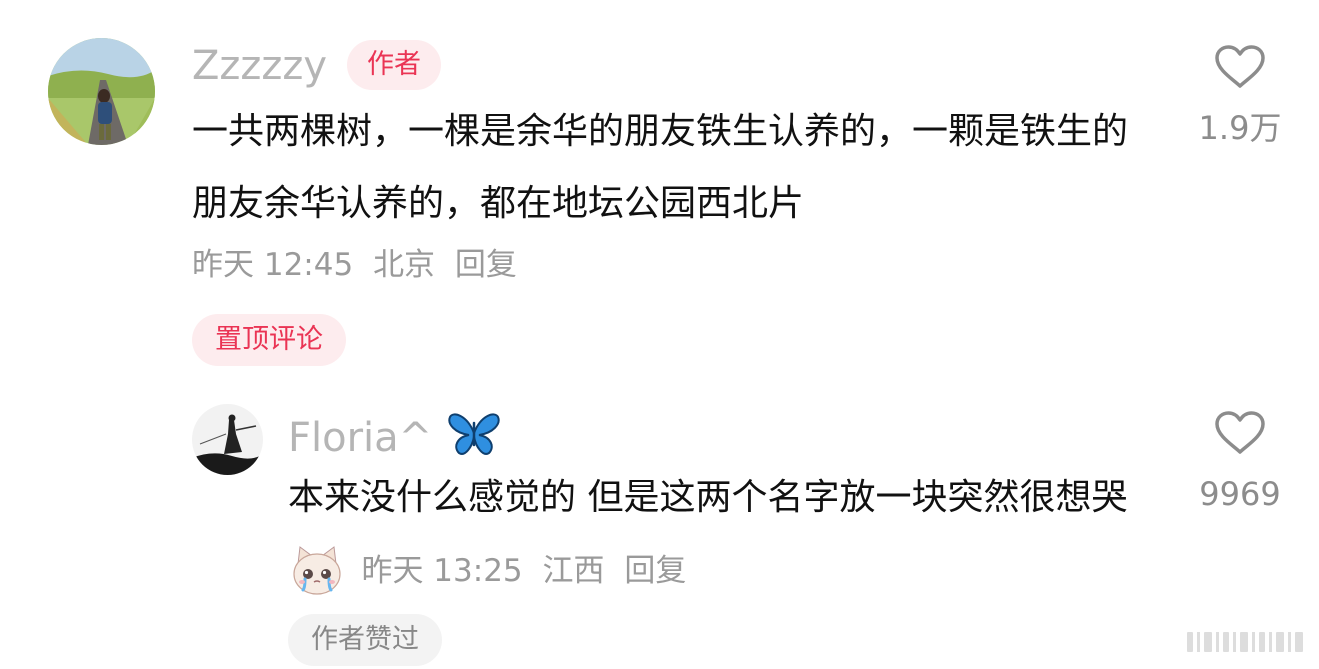 The image size is (1319, 669). Describe the element at coordinates (404, 265) in the screenshot. I see `comment-location: 北京` at that location.